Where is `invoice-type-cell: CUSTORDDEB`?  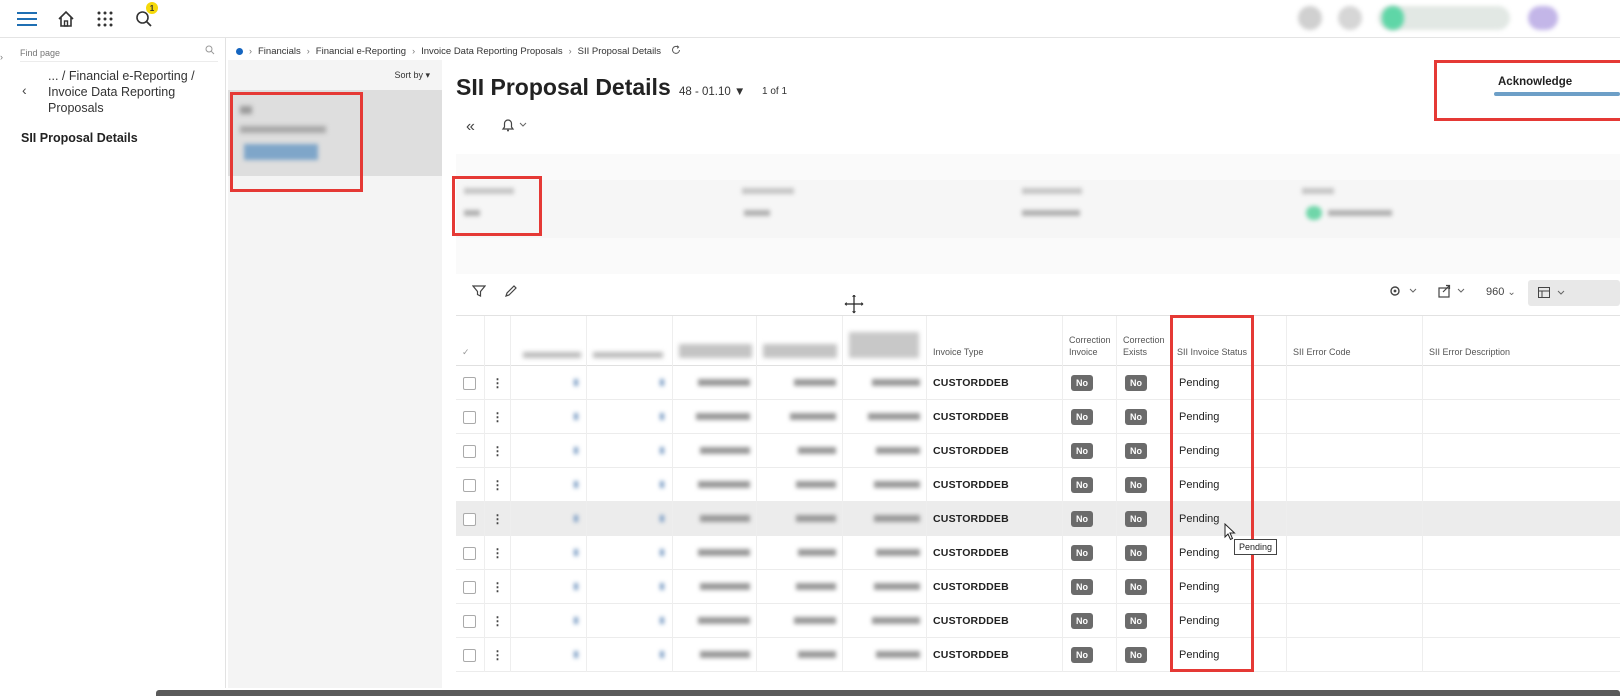 invoice-type-cell: CUSTORDDEB is located at coordinates (994, 451).